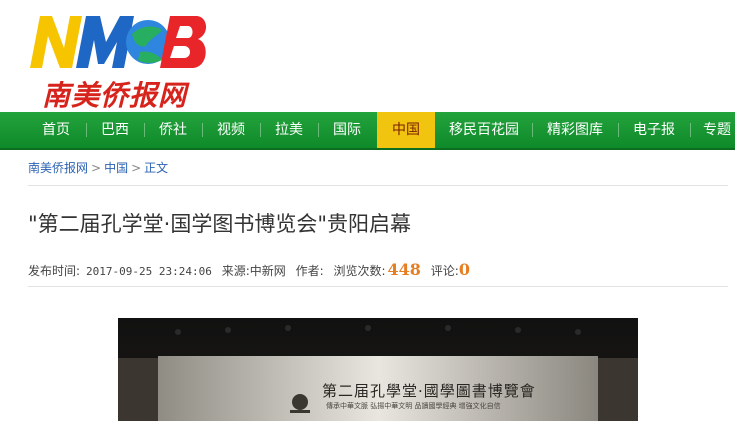  Describe the element at coordinates (429, 391) in the screenshot. I see `photo-banner-title: 第二届孔學堂·國學圖書博覽會` at that location.